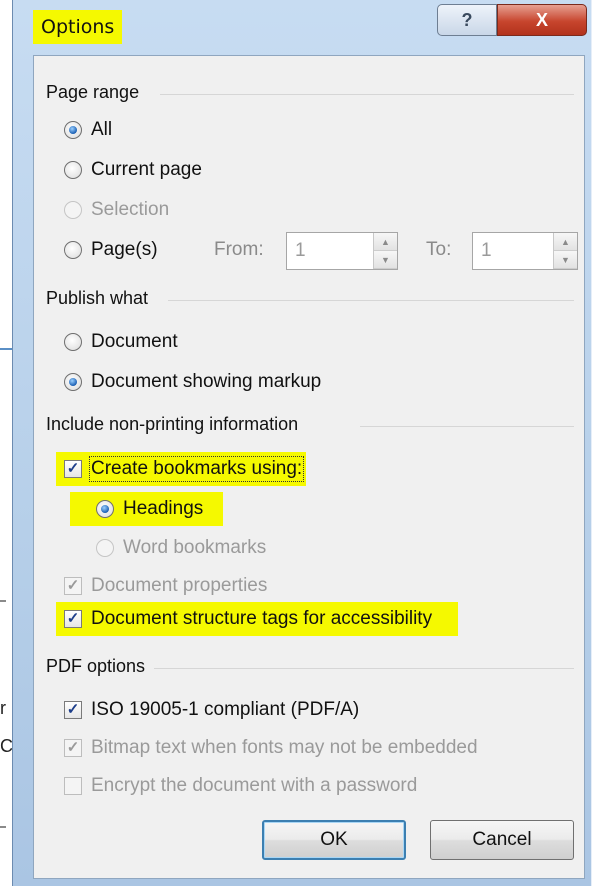 This screenshot has width=592, height=886. What do you see at coordinates (124, 249) in the screenshot?
I see `radio-pages-label: Page(s)` at bounding box center [124, 249].